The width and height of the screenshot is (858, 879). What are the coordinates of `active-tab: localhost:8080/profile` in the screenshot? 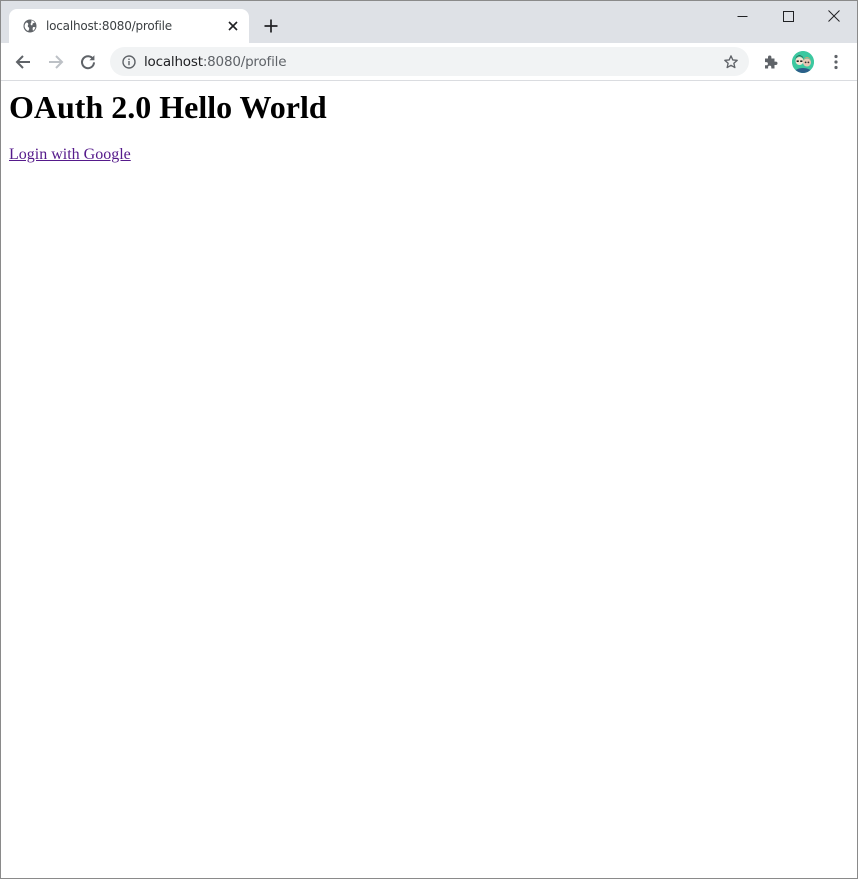 It's located at (129, 26).